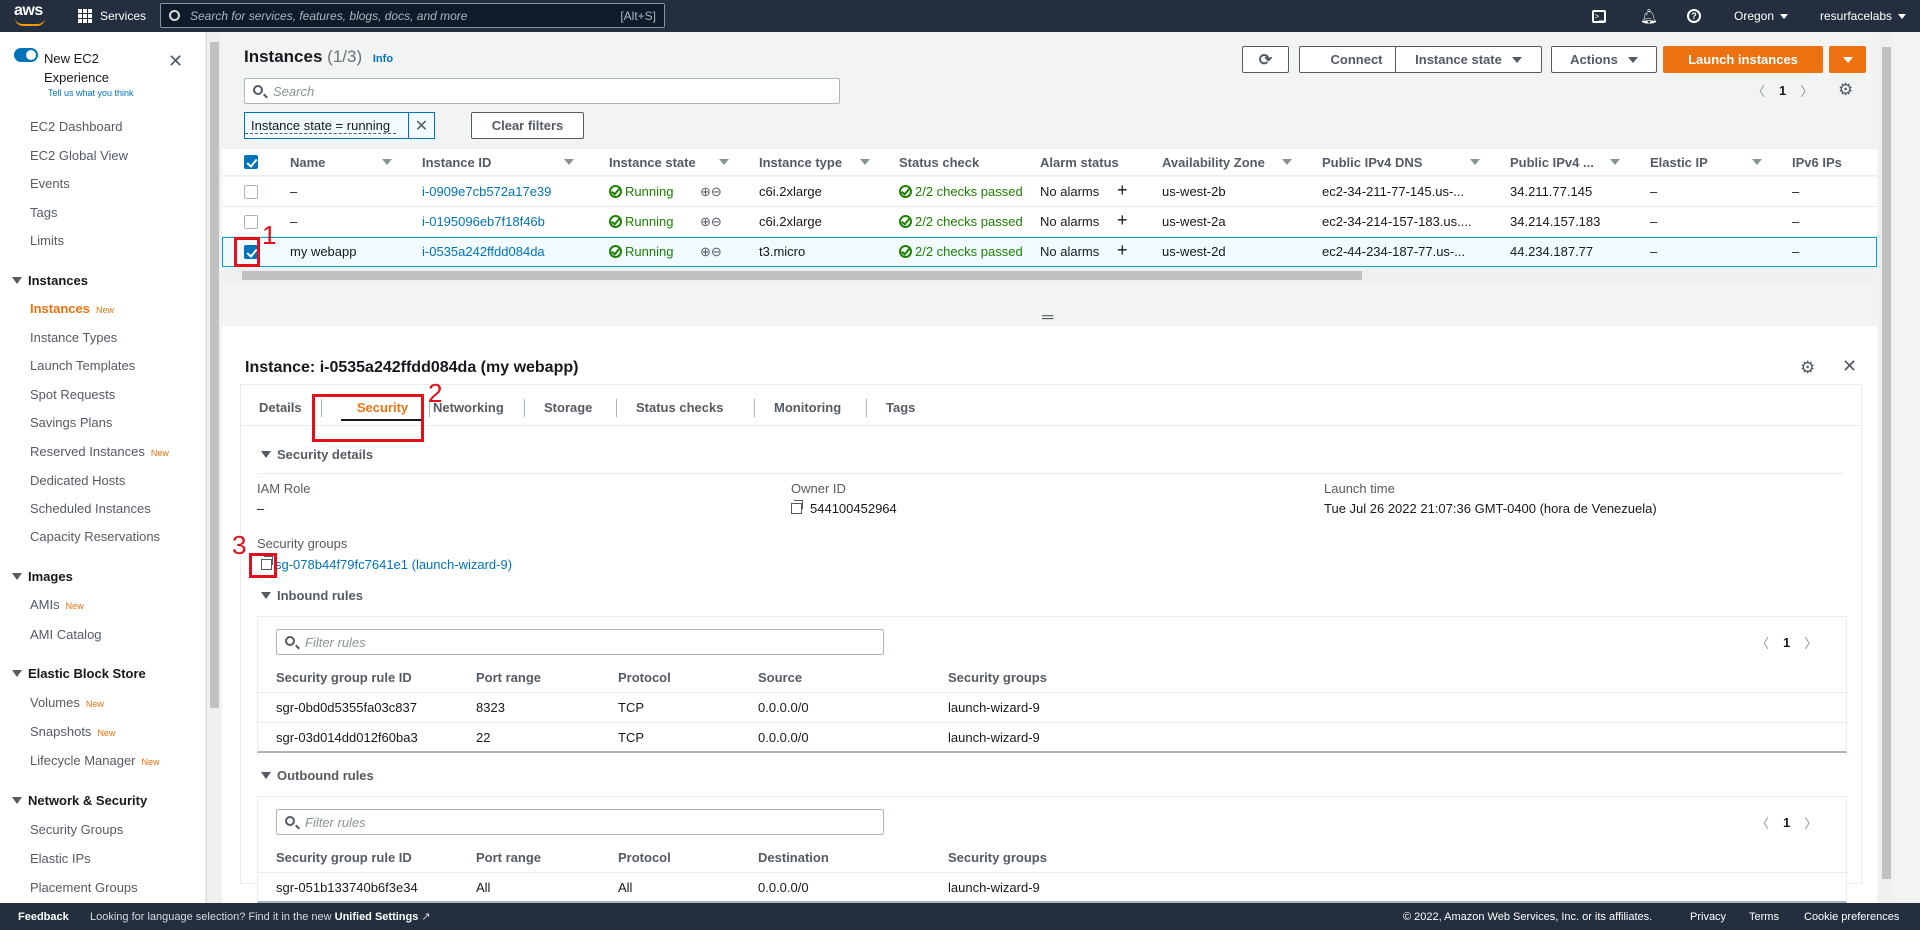  I want to click on sidebar-item-lifecycle-manager: Lifecycle Manager New, so click(95, 760).